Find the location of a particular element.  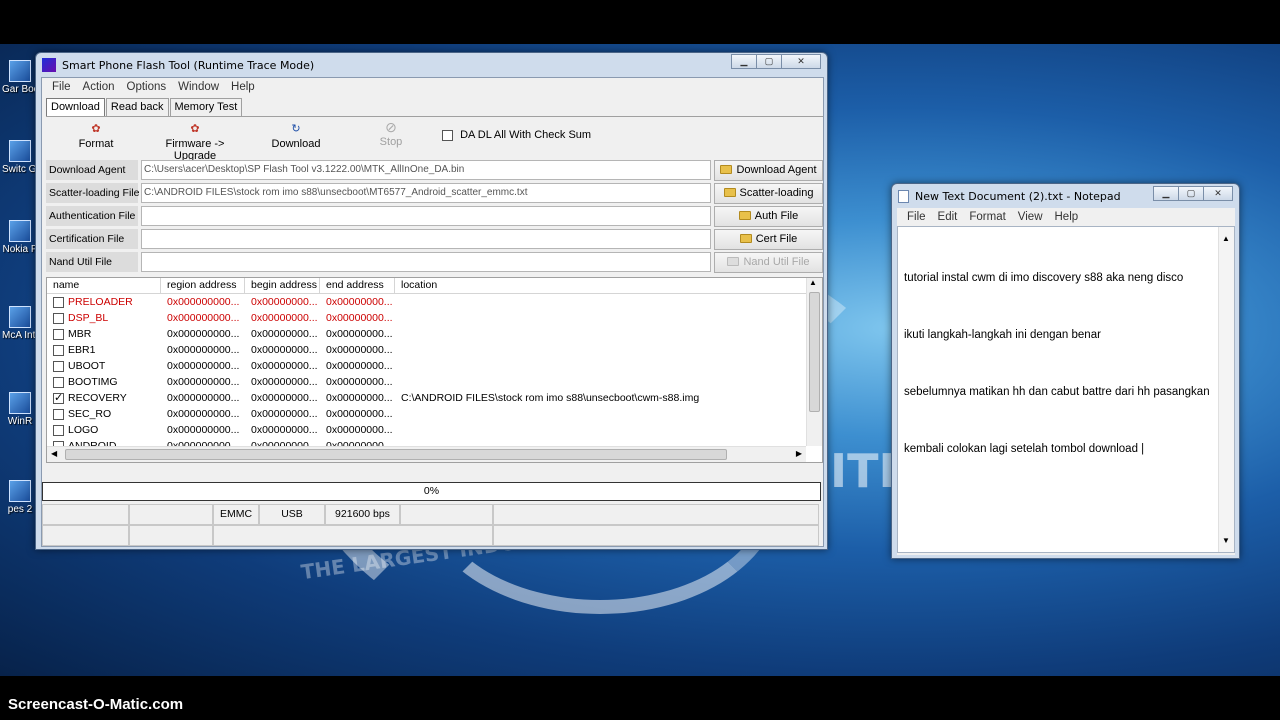

tab-readback: Read back is located at coordinates (137, 107).